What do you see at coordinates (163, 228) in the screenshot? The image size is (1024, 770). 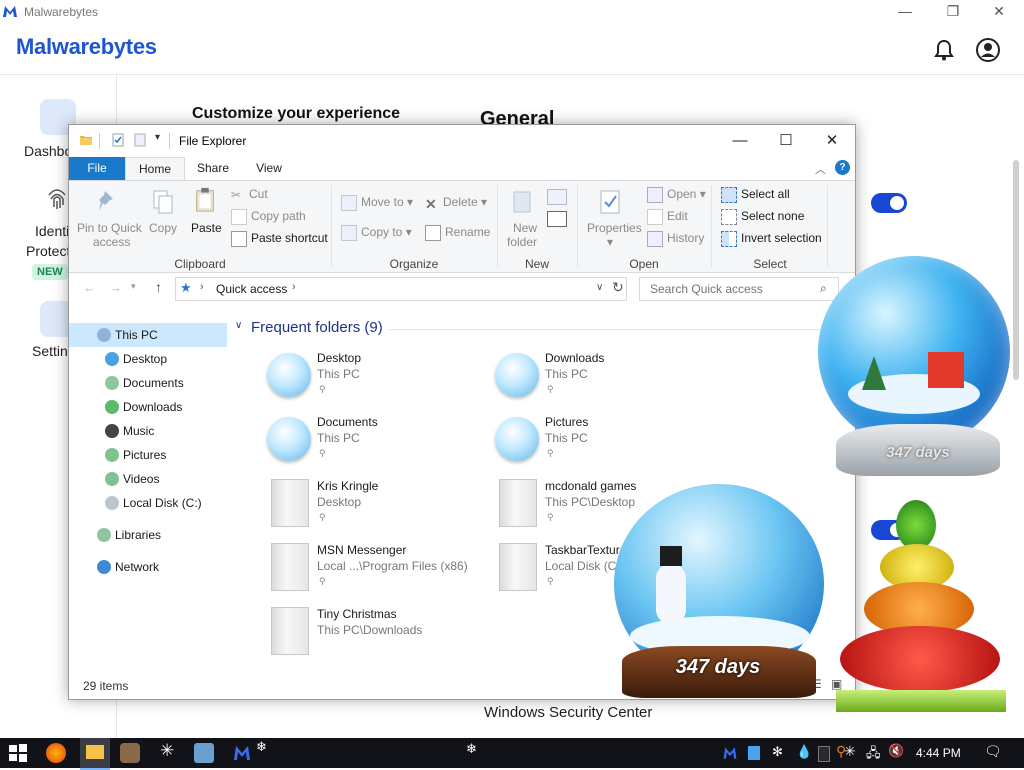 I see `copy-button: Copy` at bounding box center [163, 228].